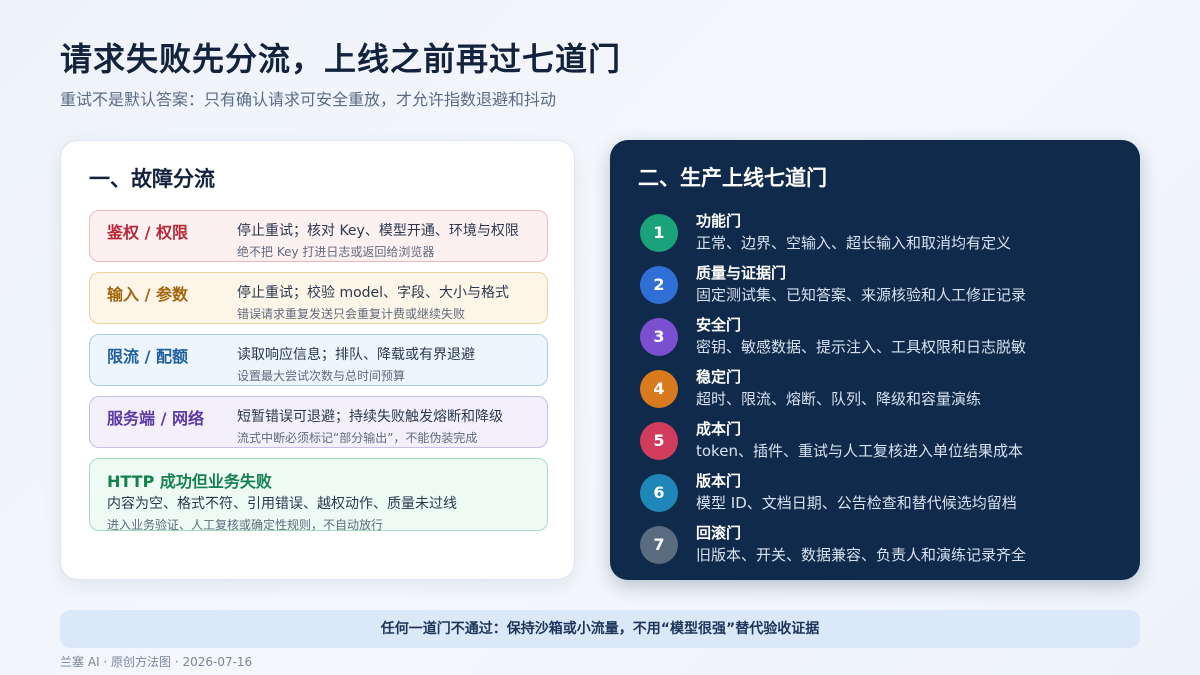 The image size is (1200, 675). Describe the element at coordinates (861, 555) in the screenshot. I see `gate-desc: 旧版本、开关、数据兼容、负责人和演练记录齐全` at that location.